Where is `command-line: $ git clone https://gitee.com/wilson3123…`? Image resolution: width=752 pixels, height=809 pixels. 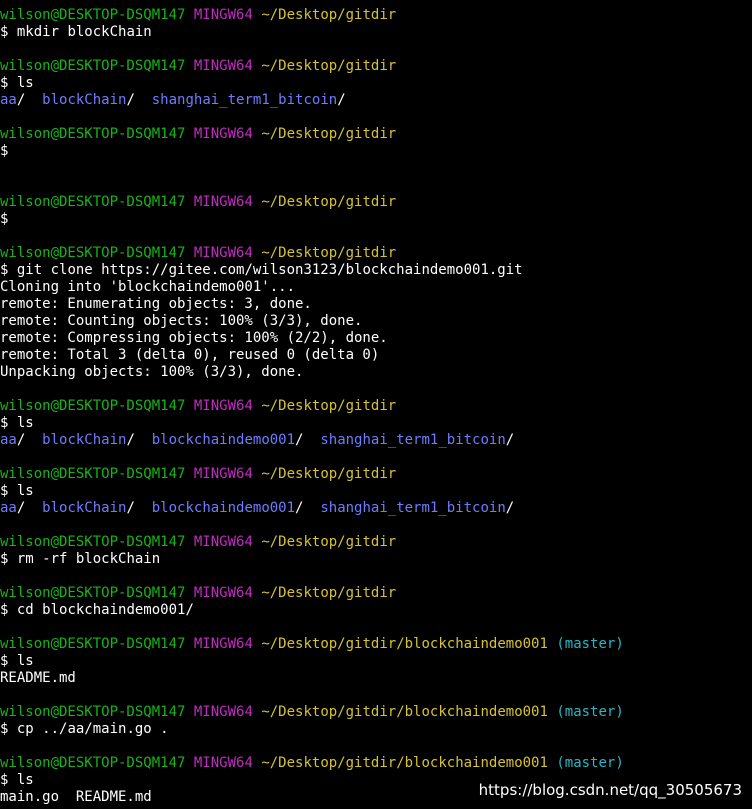
command-line: $ git clone https://gitee.com/wilson3123… is located at coordinates (261, 270).